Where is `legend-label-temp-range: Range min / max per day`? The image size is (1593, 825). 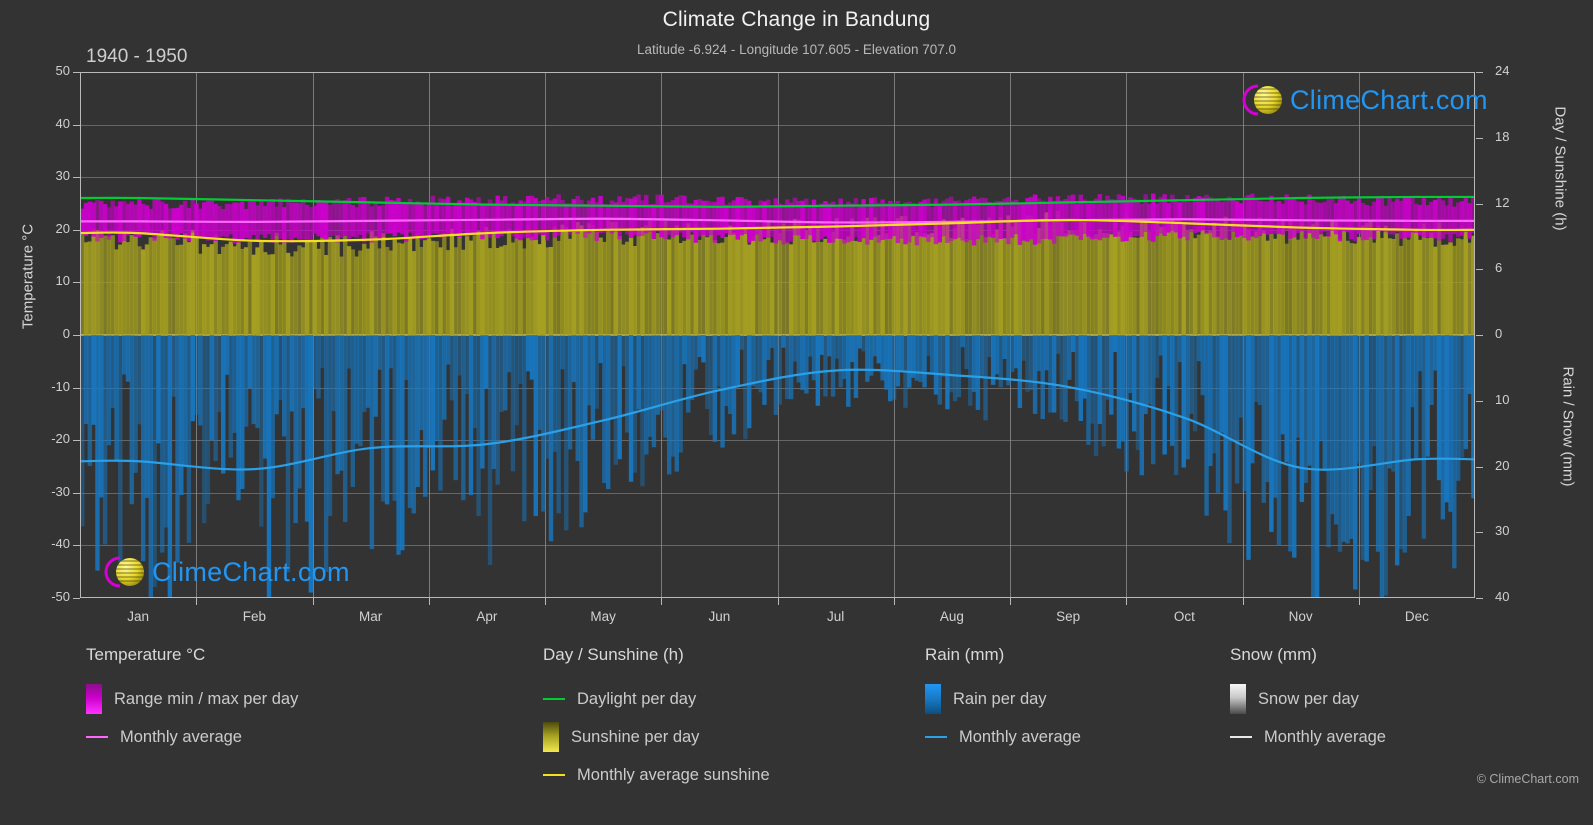 legend-label-temp-range: Range min / max per day is located at coordinates (206, 698).